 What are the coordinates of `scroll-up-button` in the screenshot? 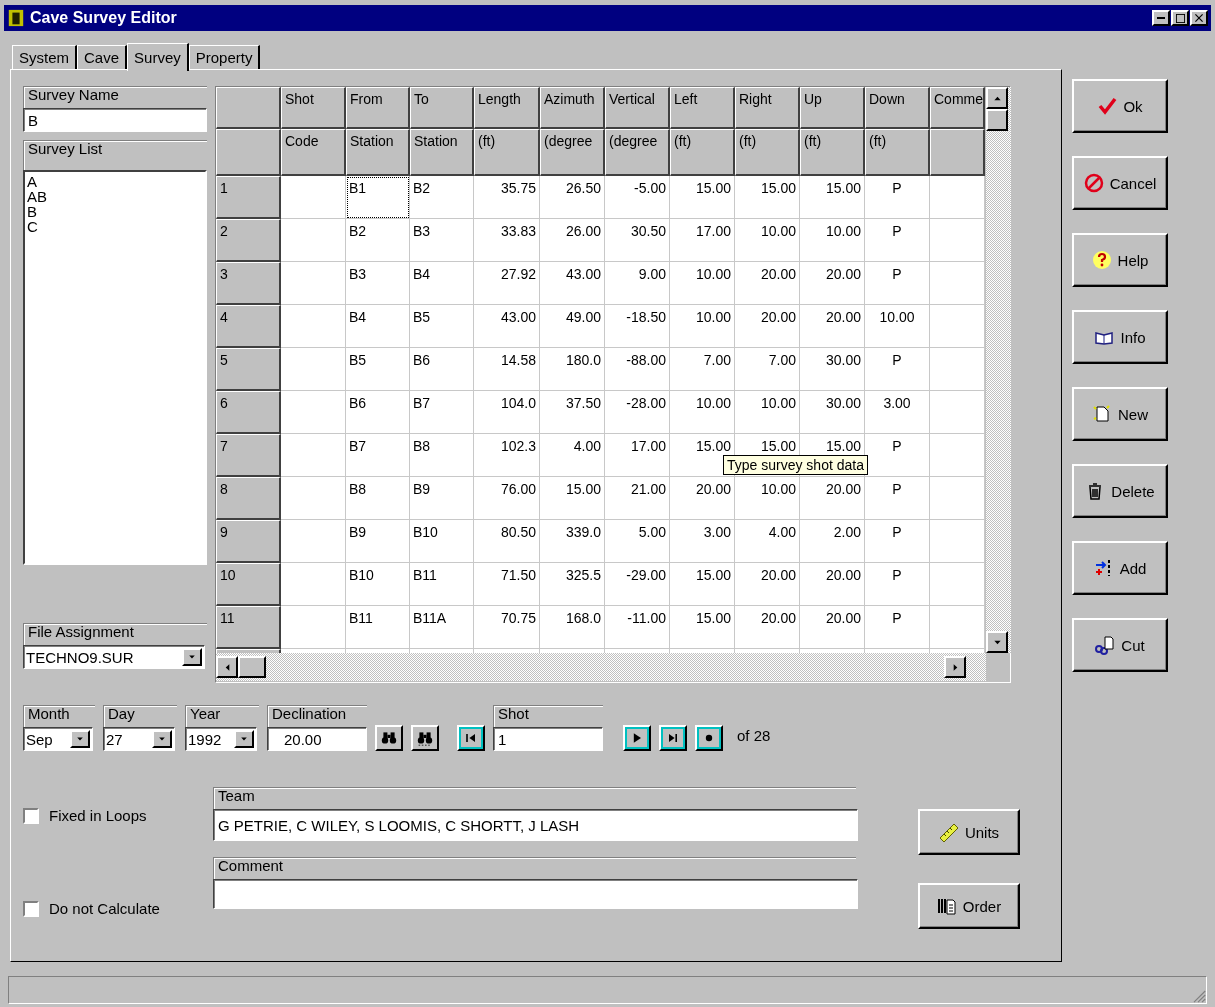 It's located at (997, 98).